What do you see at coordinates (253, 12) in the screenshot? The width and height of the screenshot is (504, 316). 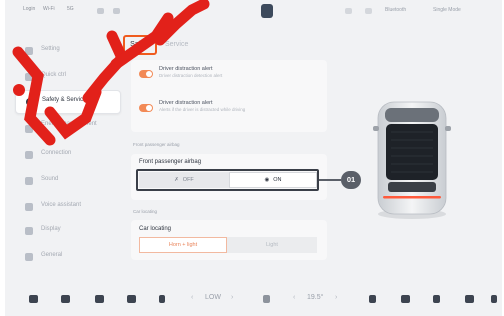 I see `status-bar: Login Wi-Fi 5G Bluetooth Single Mode` at bounding box center [253, 12].